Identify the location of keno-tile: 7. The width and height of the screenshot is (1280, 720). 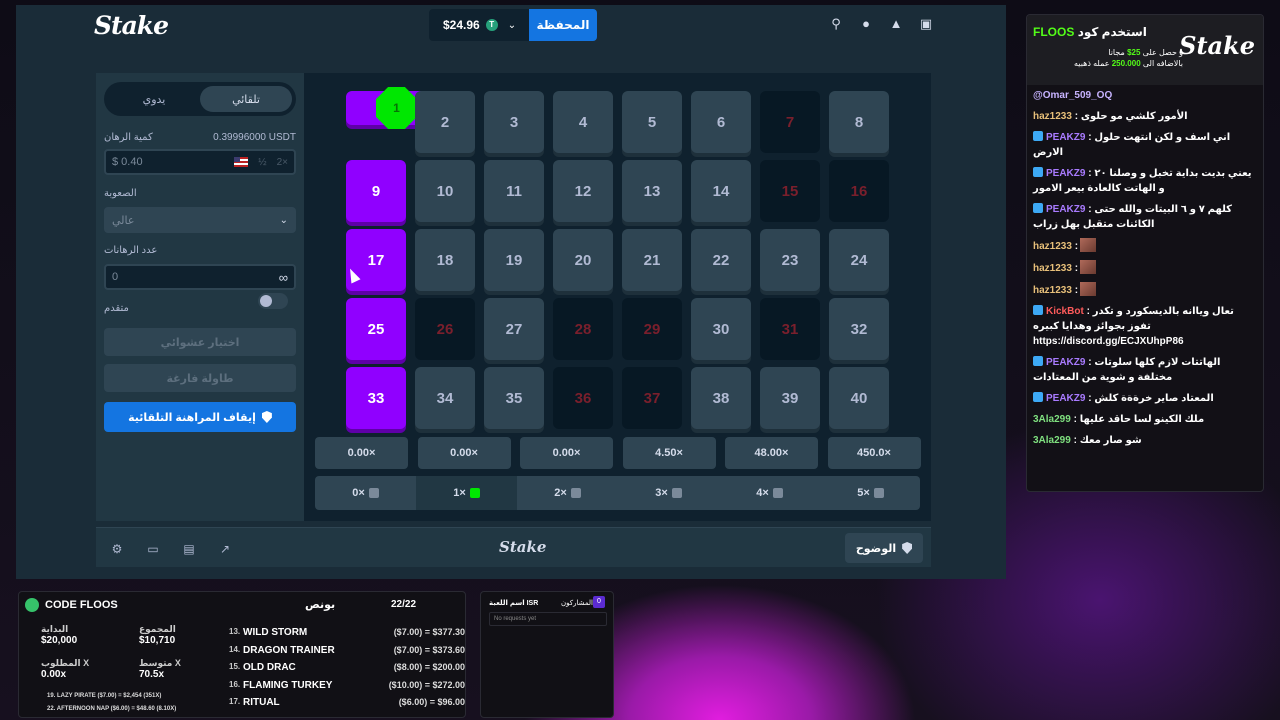
(790, 122).